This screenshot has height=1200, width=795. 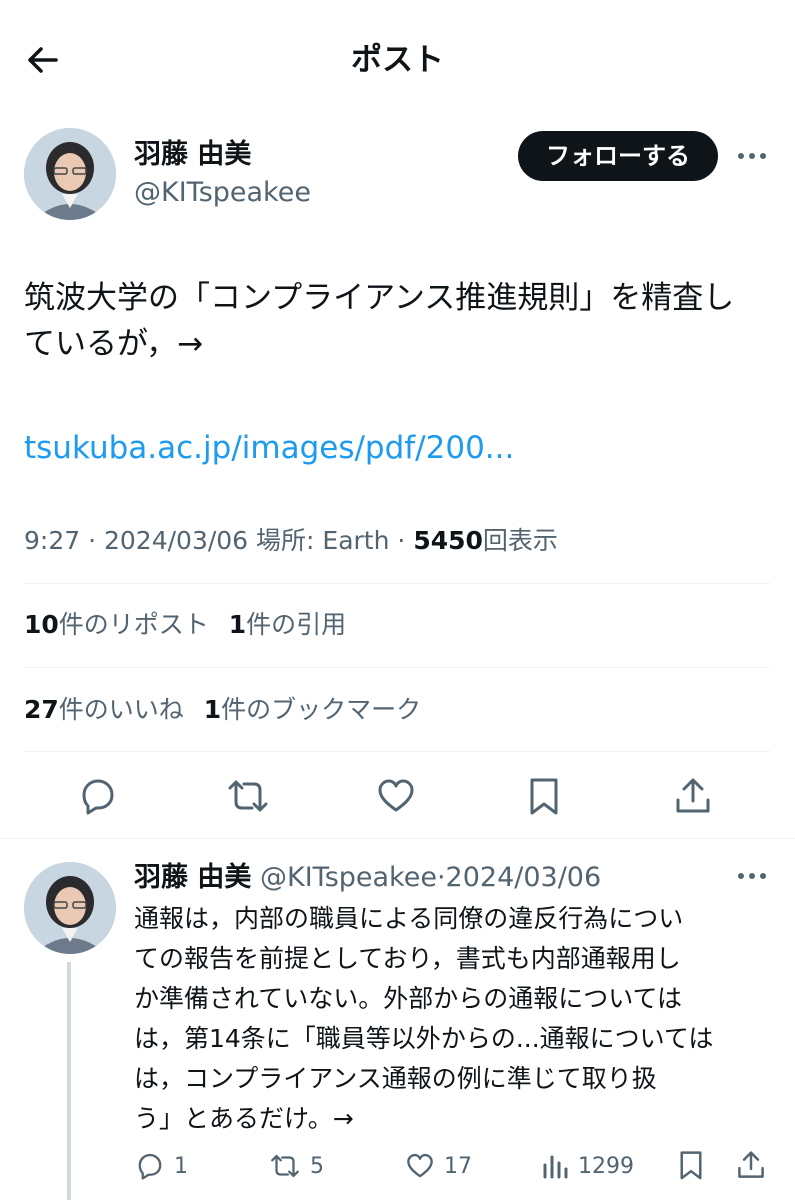 What do you see at coordinates (121, 709) in the screenshot?
I see `likes-label: 件のいいね` at bounding box center [121, 709].